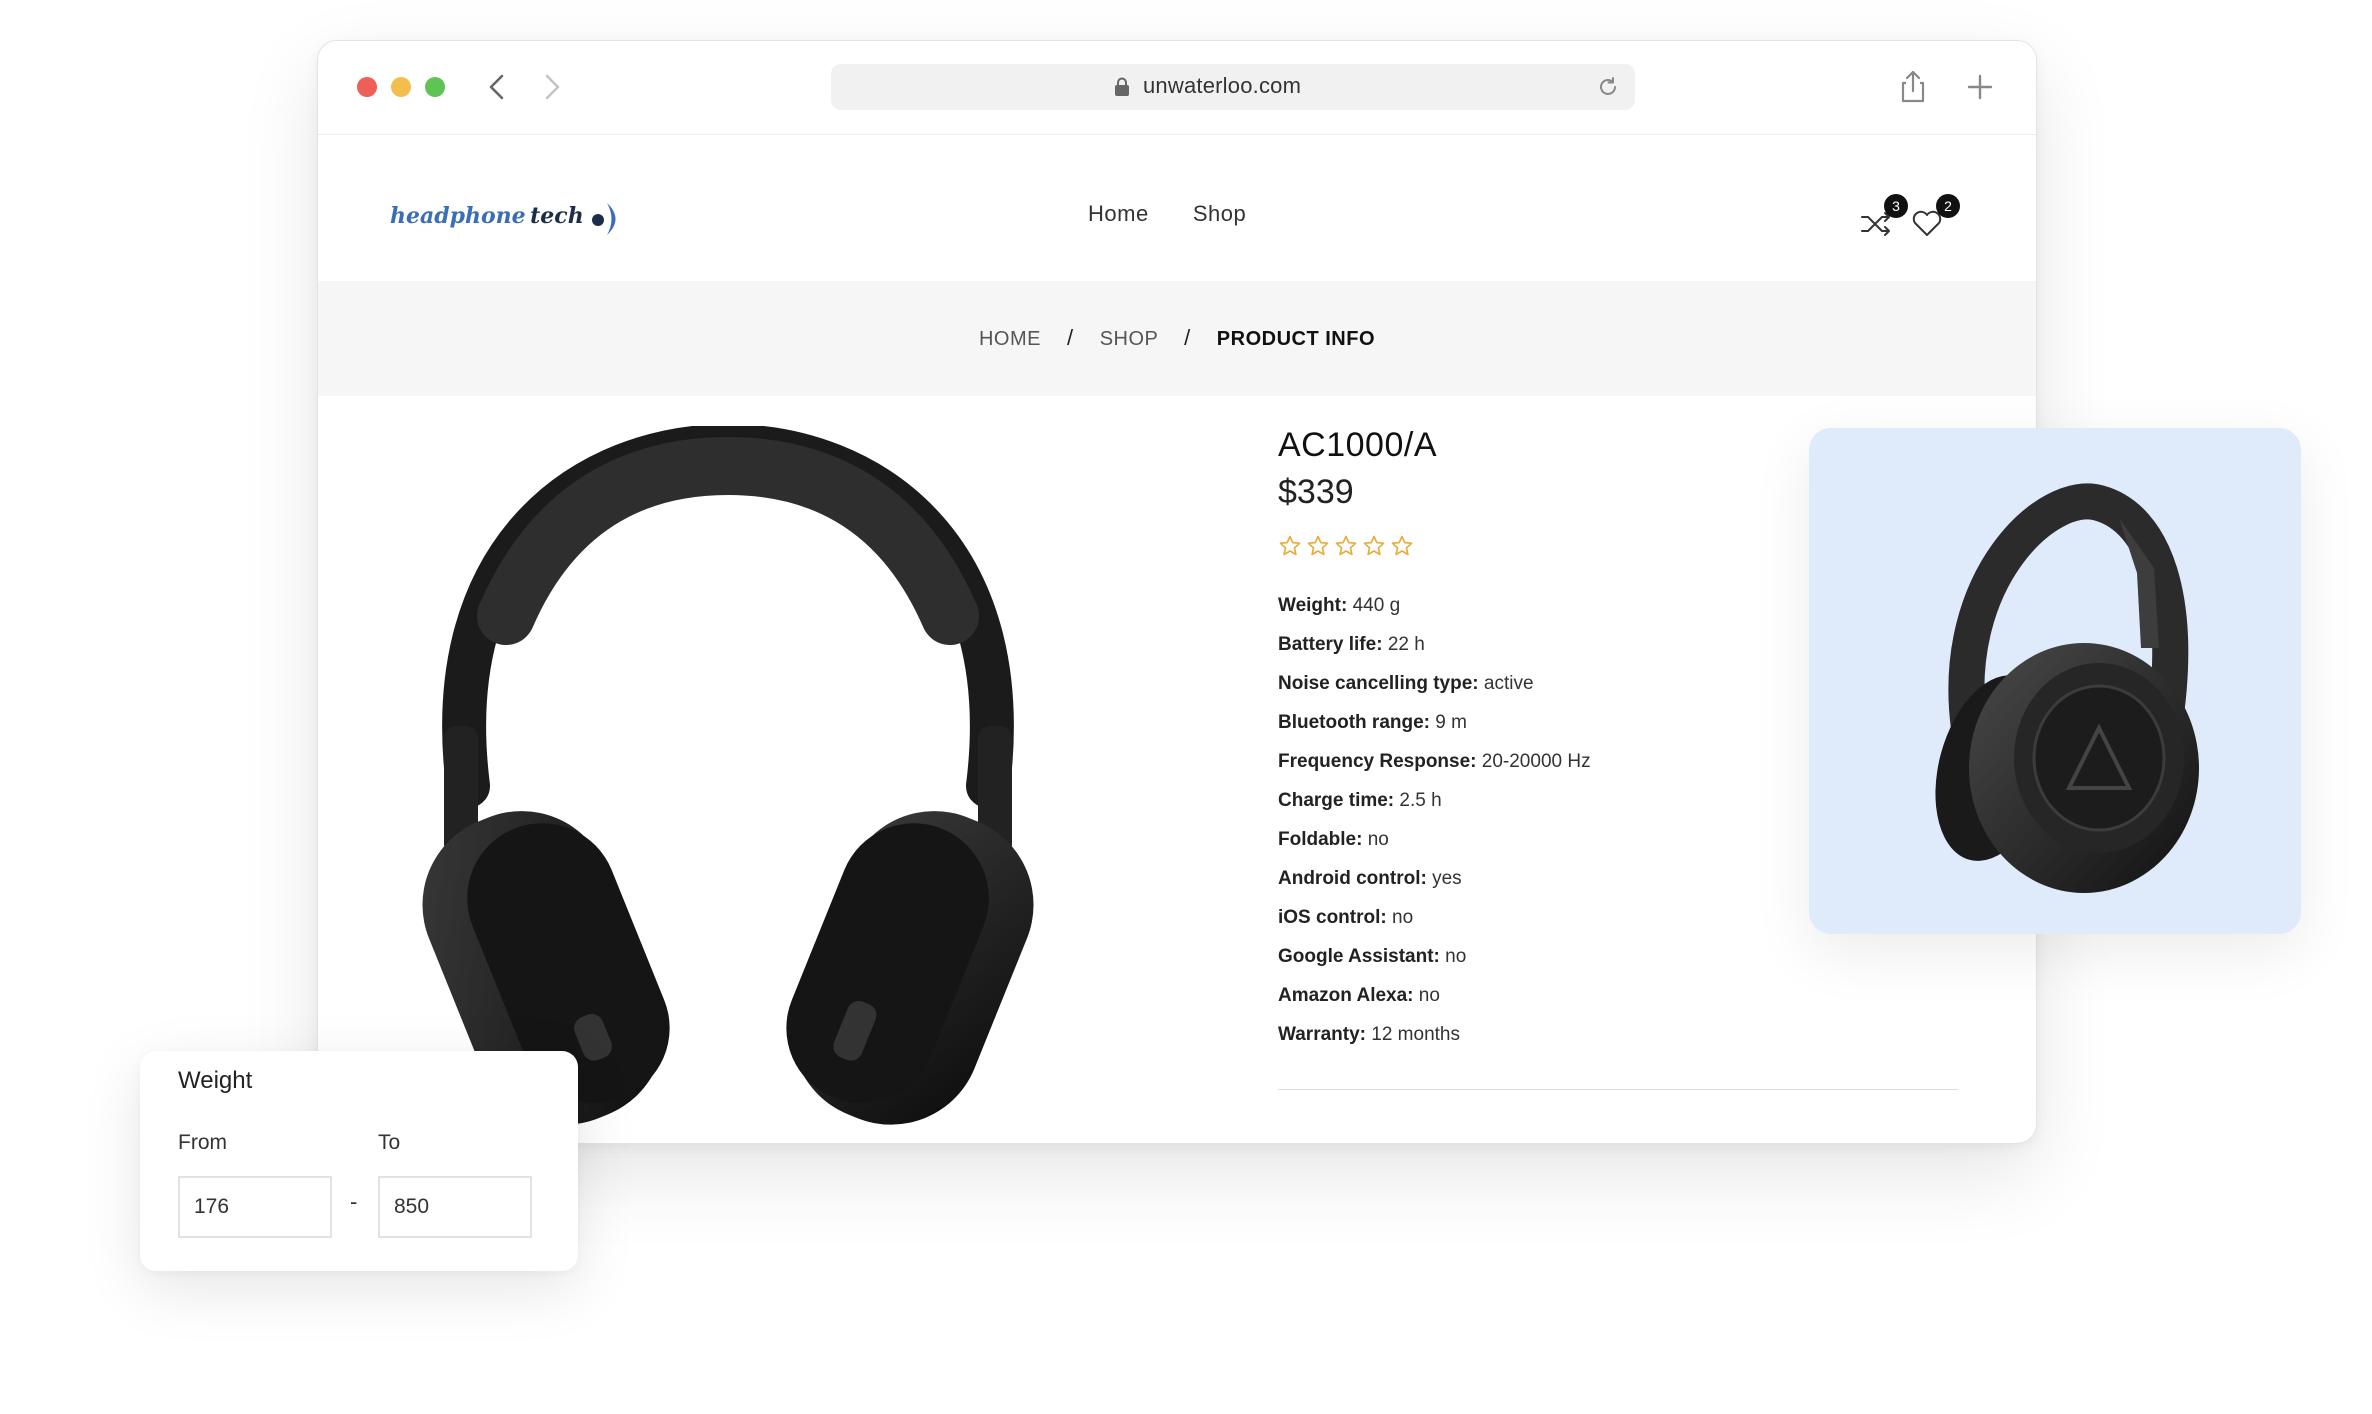  I want to click on spec-label: Battery life:, so click(1330, 644).